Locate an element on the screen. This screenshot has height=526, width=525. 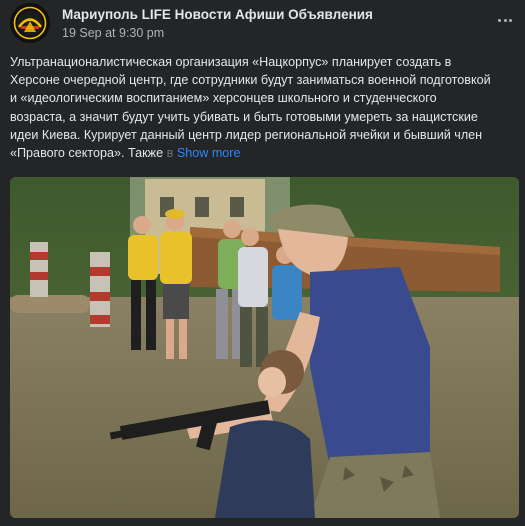
more-options-button is located at coordinates (505, 20).